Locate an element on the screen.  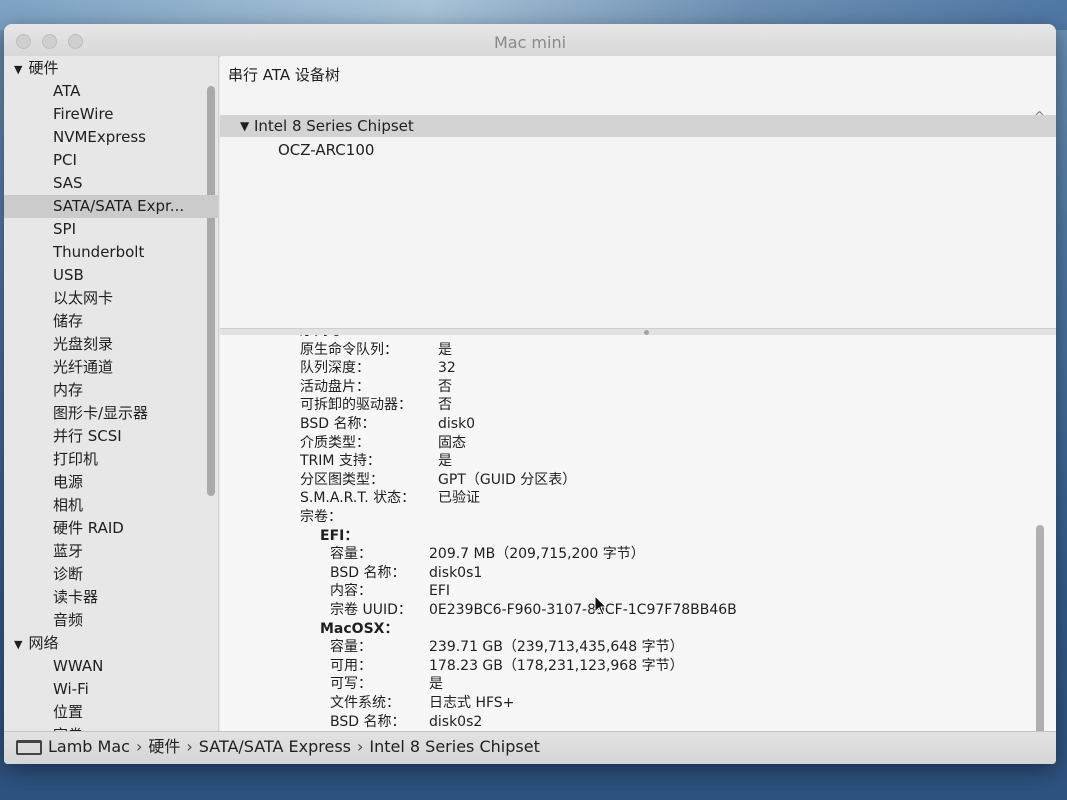
volume-value: disk0s1 is located at coordinates (456, 572).